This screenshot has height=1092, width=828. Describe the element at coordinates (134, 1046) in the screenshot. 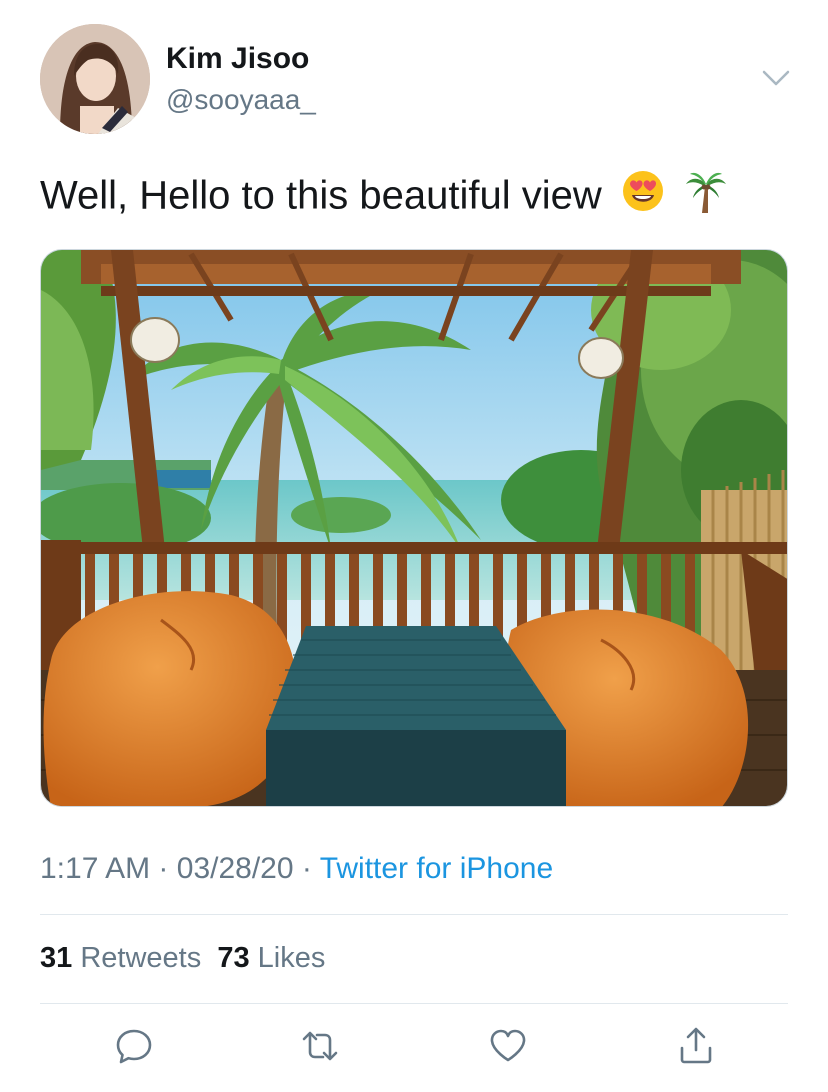

I see `reply-icon` at that location.